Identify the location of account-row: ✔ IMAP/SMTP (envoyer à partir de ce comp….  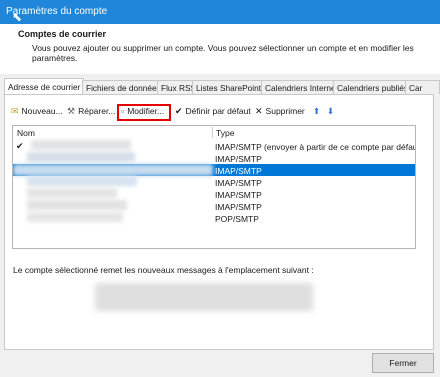
(214, 146).